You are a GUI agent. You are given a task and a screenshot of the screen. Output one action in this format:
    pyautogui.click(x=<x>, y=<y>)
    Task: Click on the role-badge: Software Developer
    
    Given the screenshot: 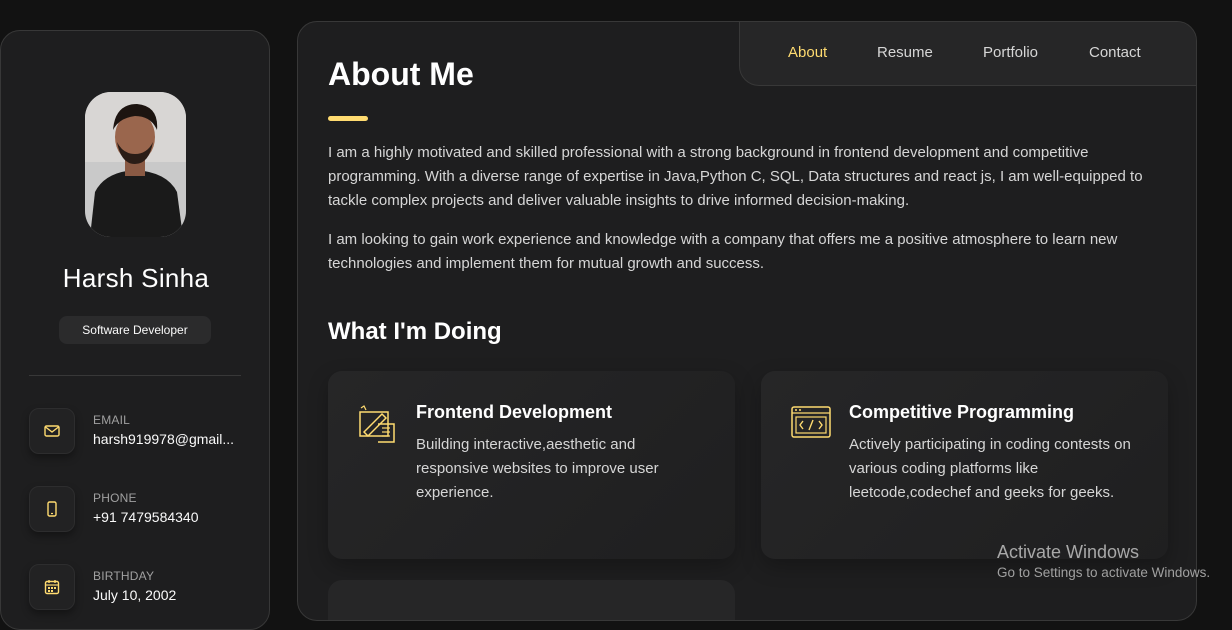 What is the action you would take?
    pyautogui.click(x=135, y=330)
    